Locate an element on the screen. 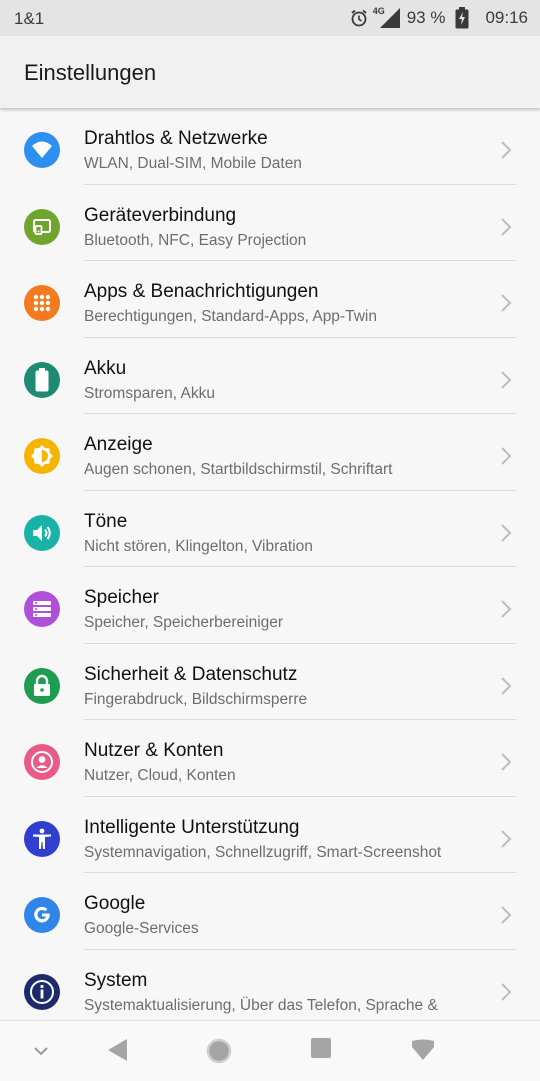 The height and width of the screenshot is (1081, 540). carrier-label: 1&1 is located at coordinates (29, 18).